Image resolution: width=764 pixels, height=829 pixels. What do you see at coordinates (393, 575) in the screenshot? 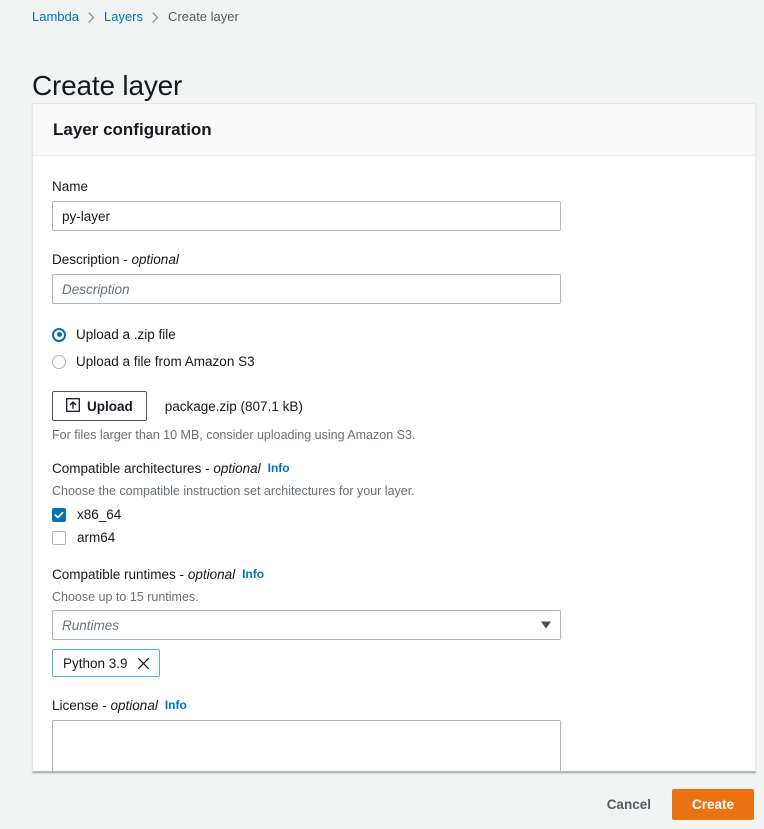
I see `runtimes-label: Compatible runtimes - optional Info` at bounding box center [393, 575].